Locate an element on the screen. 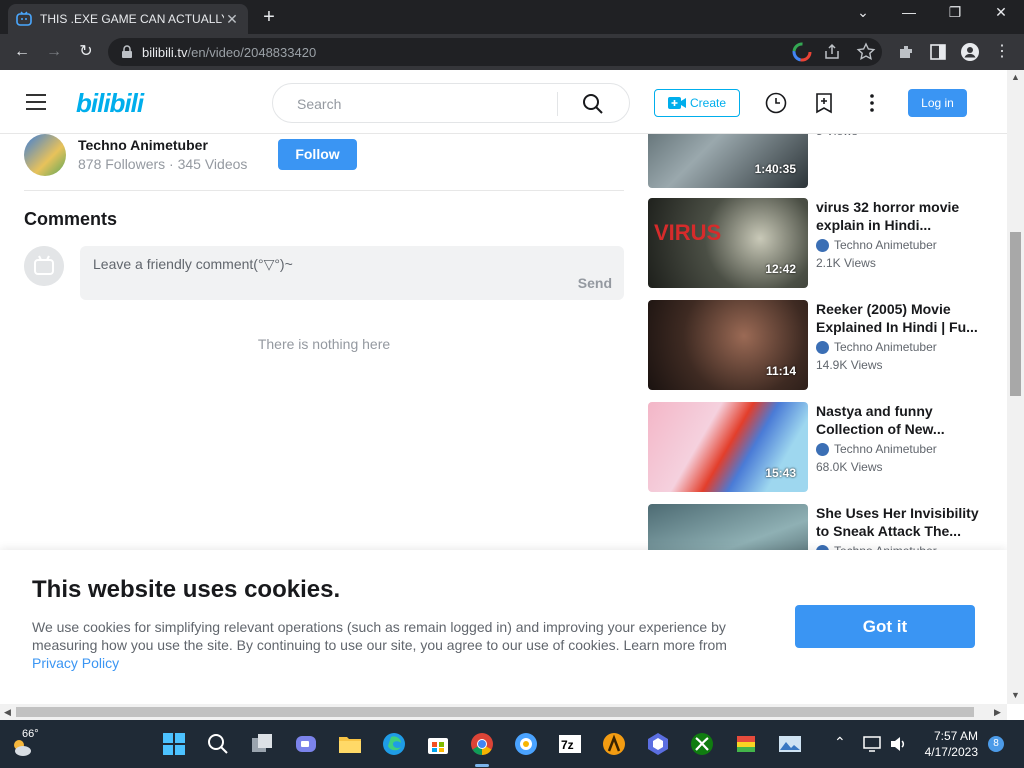 The width and height of the screenshot is (1024, 768). video-plus-icon is located at coordinates (676, 103).